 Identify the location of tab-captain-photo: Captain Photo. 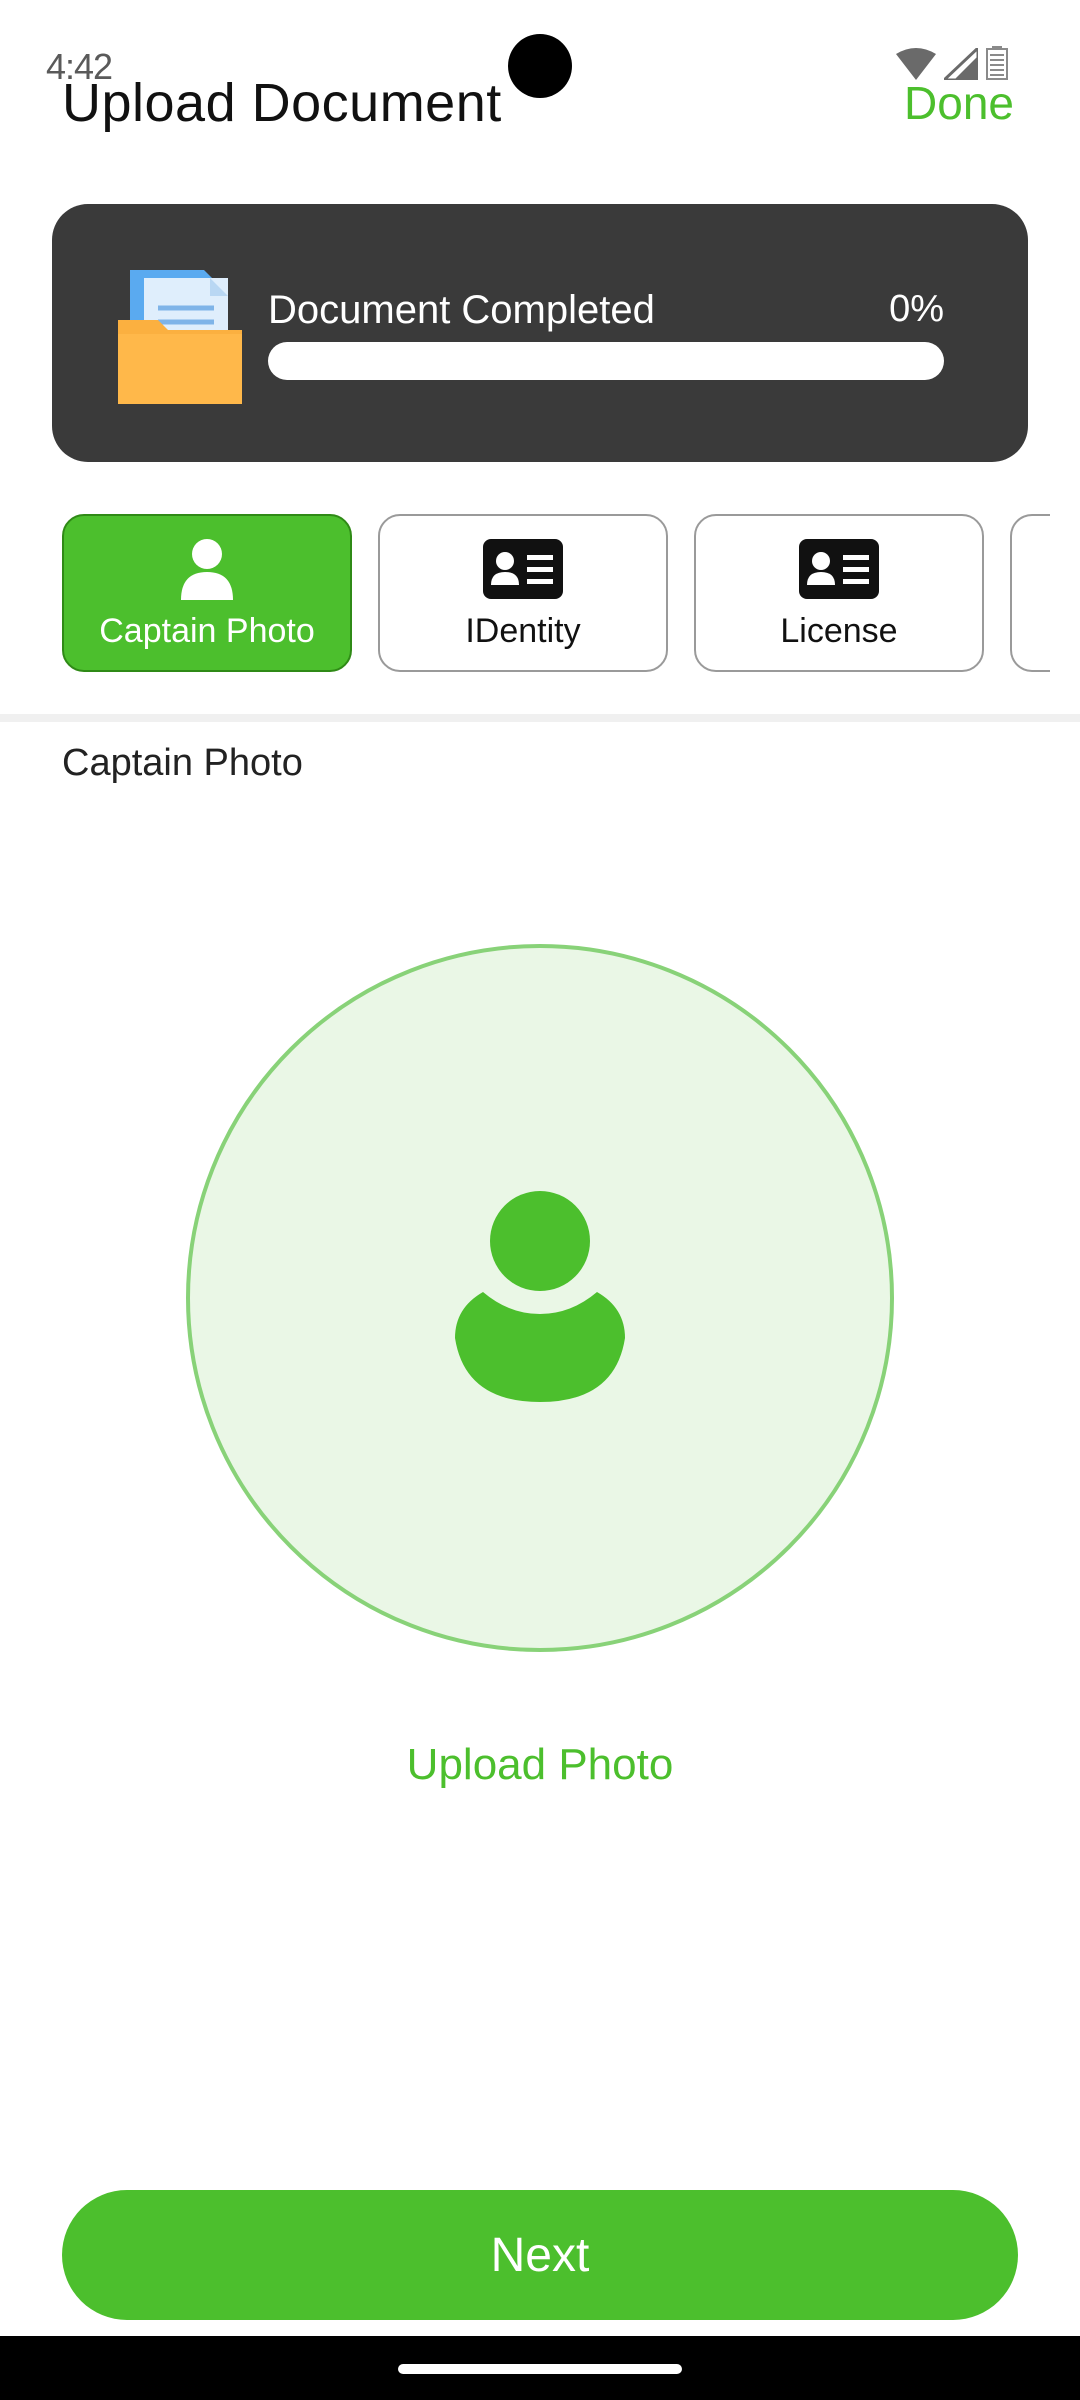
(207, 593).